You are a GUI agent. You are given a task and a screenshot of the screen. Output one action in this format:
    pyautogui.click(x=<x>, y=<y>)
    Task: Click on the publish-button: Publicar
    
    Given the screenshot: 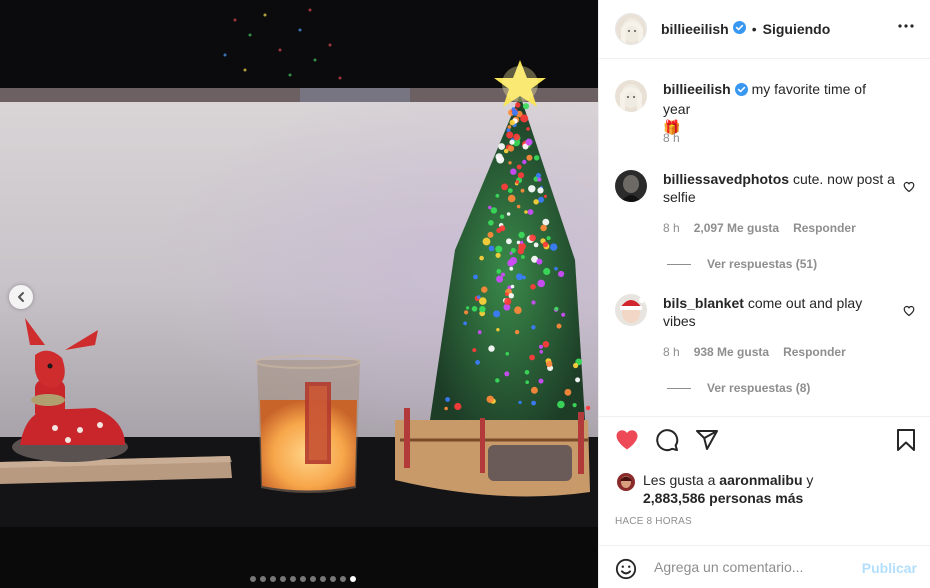 What is the action you would take?
    pyautogui.click(x=889, y=568)
    